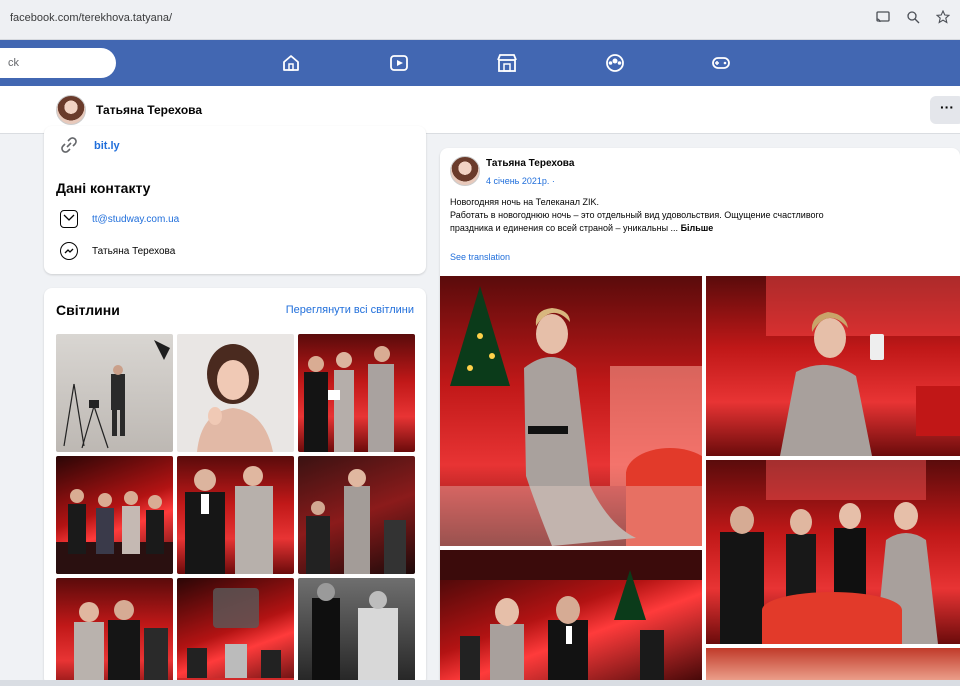 The height and width of the screenshot is (686, 960). I want to click on post-author-name: Татьяна Терехова, so click(530, 163).